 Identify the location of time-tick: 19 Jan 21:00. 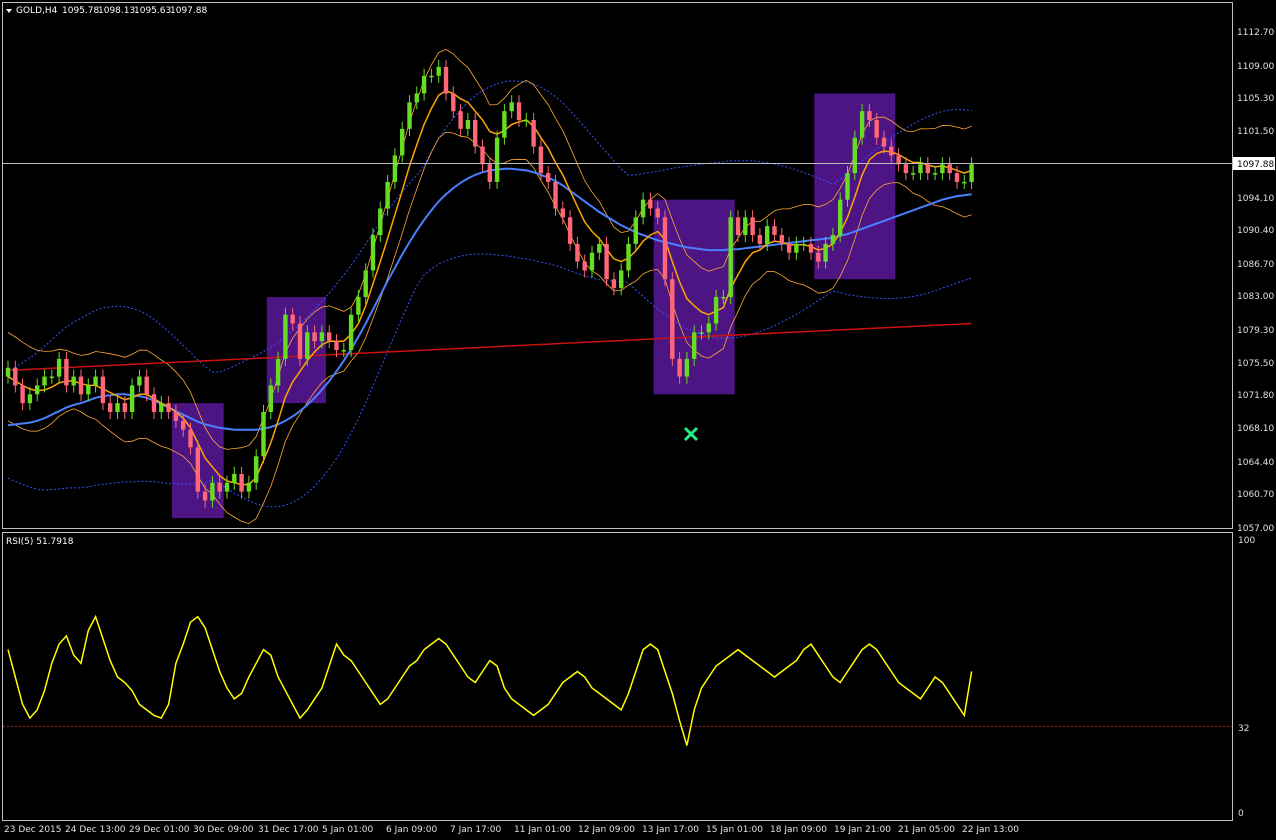
(862, 830).